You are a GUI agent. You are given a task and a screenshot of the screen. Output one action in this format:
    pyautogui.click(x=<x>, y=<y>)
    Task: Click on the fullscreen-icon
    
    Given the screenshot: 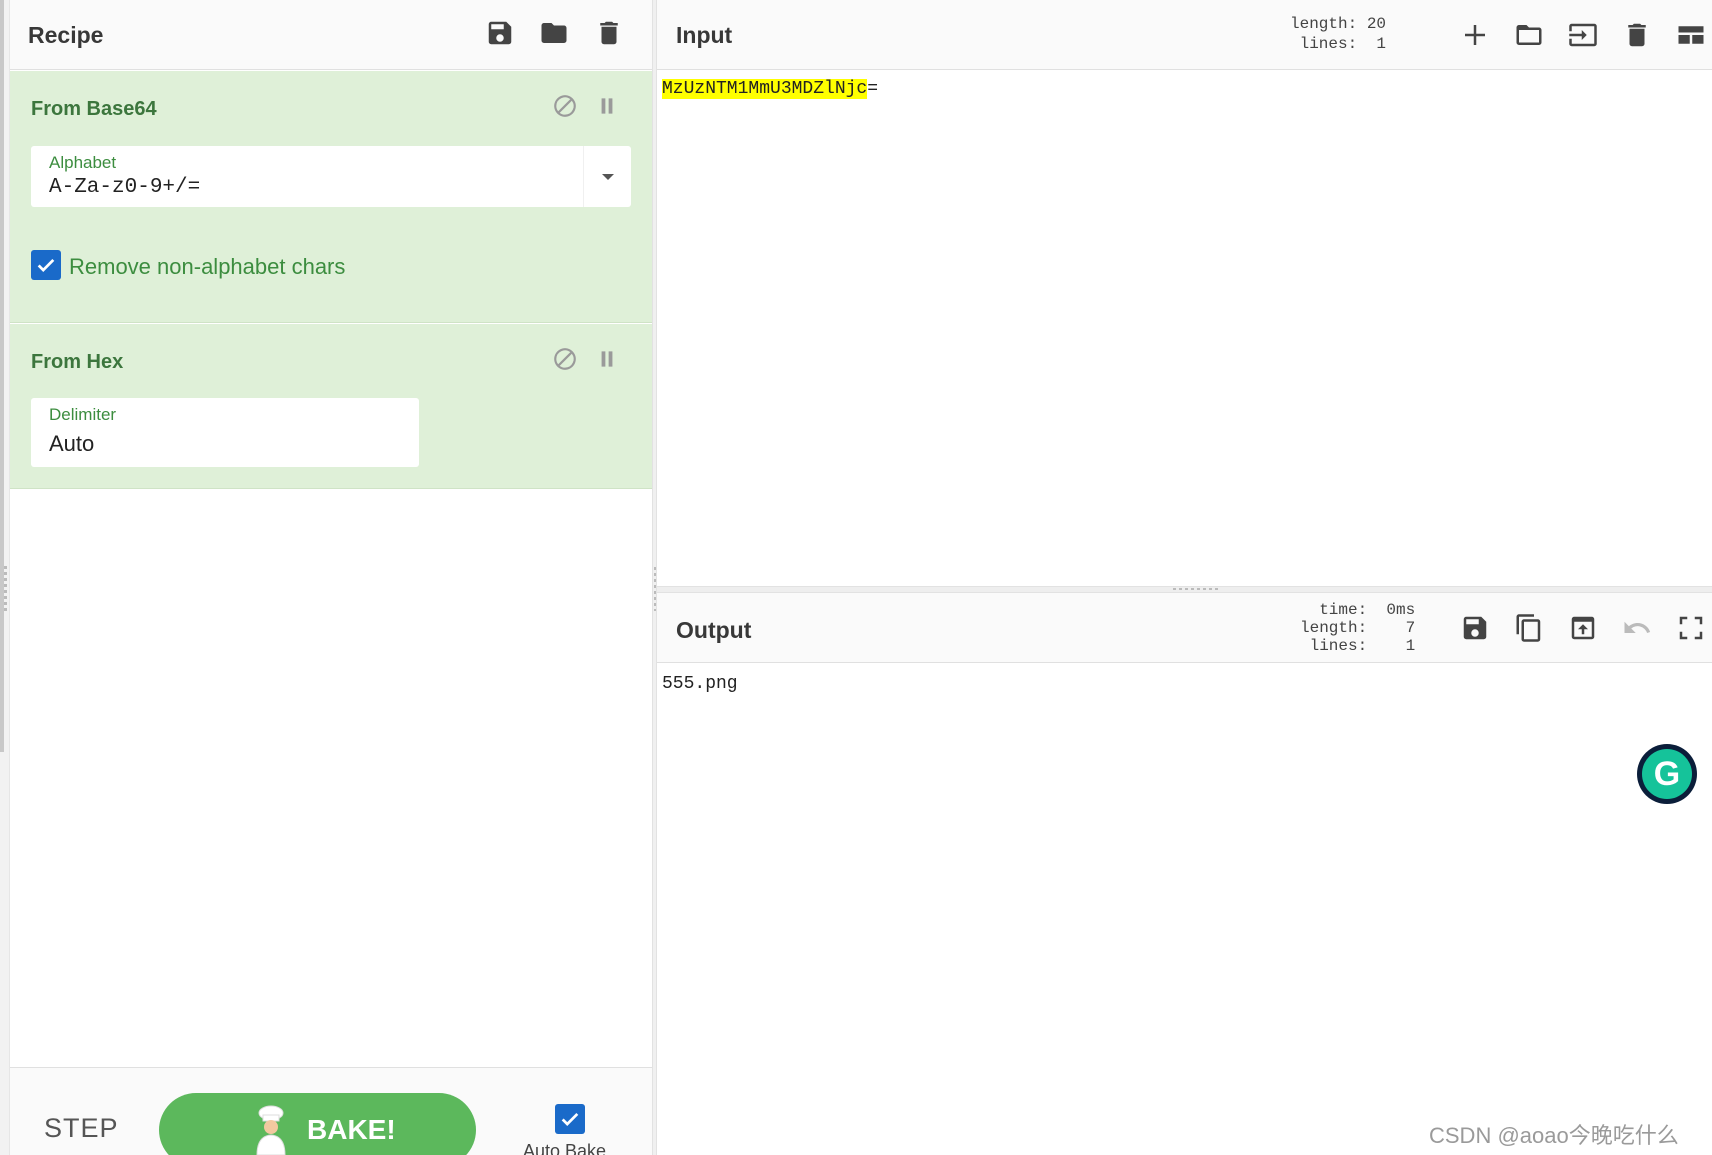 What is the action you would take?
    pyautogui.click(x=1691, y=628)
    